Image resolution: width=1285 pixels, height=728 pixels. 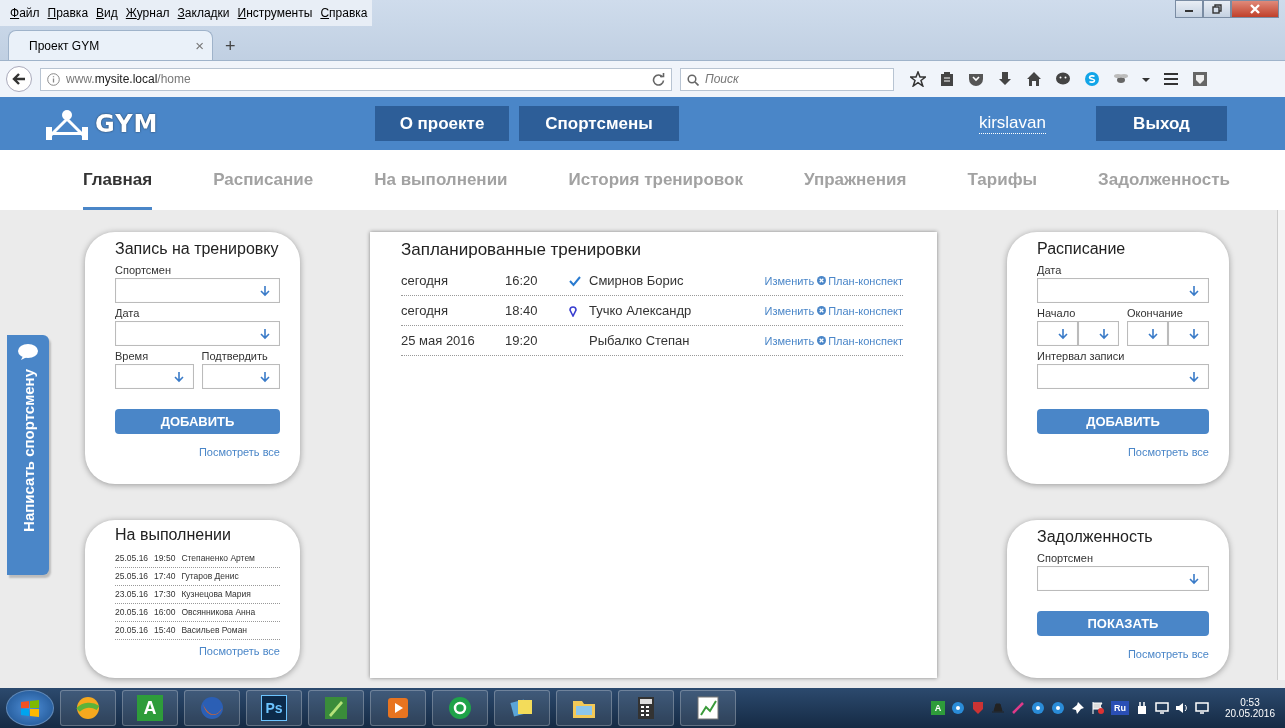 What do you see at coordinates (855, 180) in the screenshot?
I see `nav-tab: Упражнения` at bounding box center [855, 180].